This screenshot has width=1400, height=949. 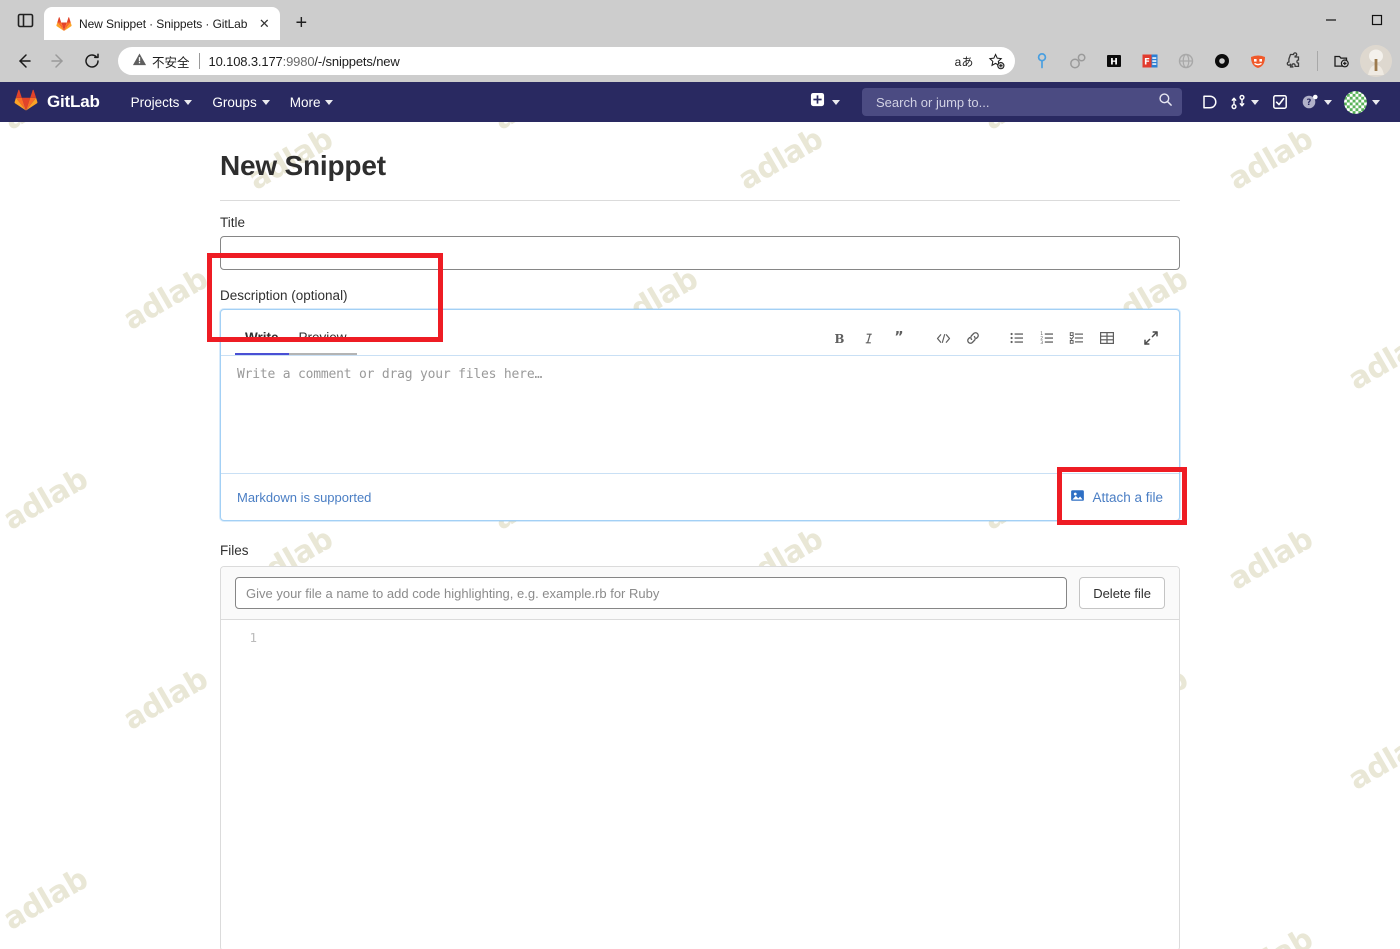 I want to click on page-title: New Snippet, so click(x=303, y=165).